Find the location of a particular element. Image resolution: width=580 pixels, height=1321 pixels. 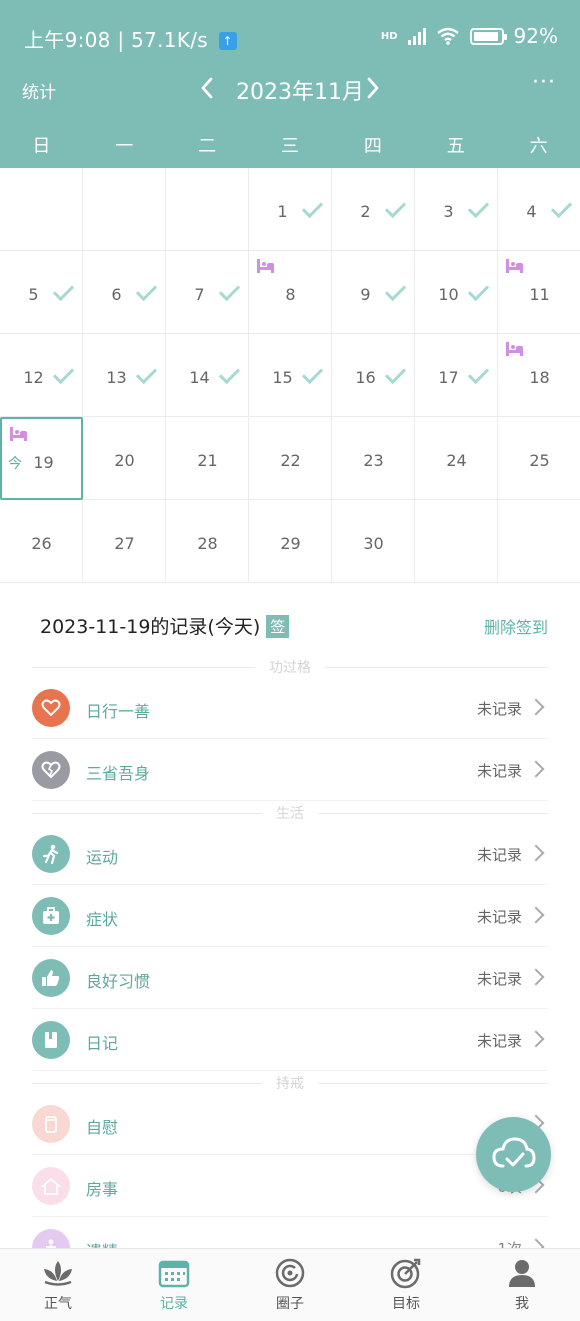

day-number: 8 is located at coordinates (290, 294).